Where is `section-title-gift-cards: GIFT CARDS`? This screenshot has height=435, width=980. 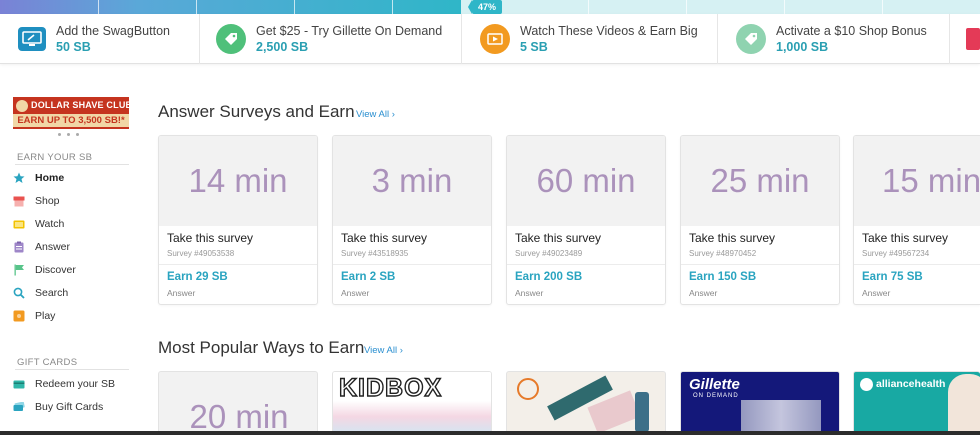
section-title-gift-cards: GIFT CARDS is located at coordinates (47, 362).